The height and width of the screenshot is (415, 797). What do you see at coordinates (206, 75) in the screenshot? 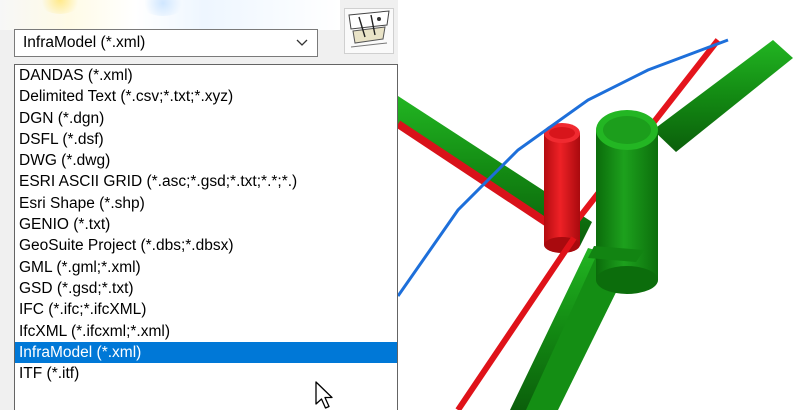
I see `format-option: DANDAS (*.xml)` at bounding box center [206, 75].